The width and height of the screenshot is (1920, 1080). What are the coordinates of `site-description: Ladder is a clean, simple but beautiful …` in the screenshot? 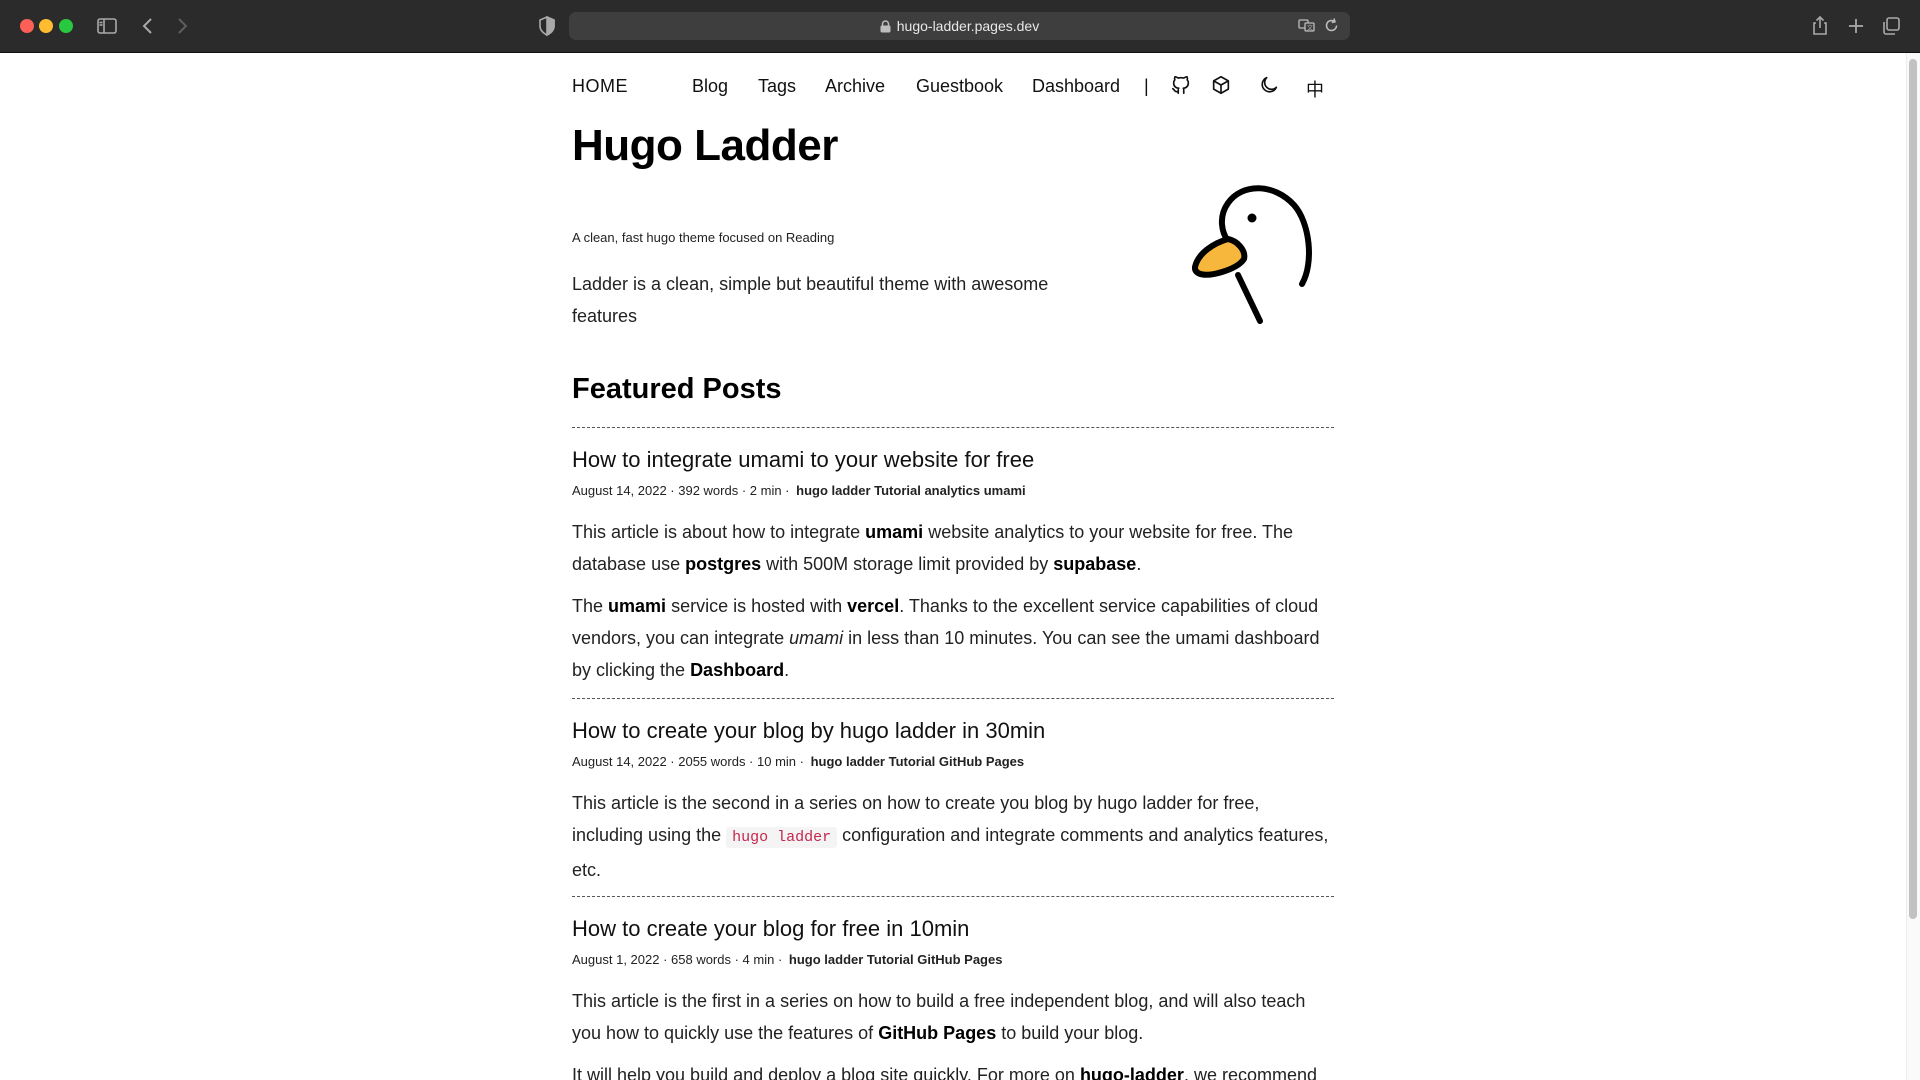 It's located at (810, 300).